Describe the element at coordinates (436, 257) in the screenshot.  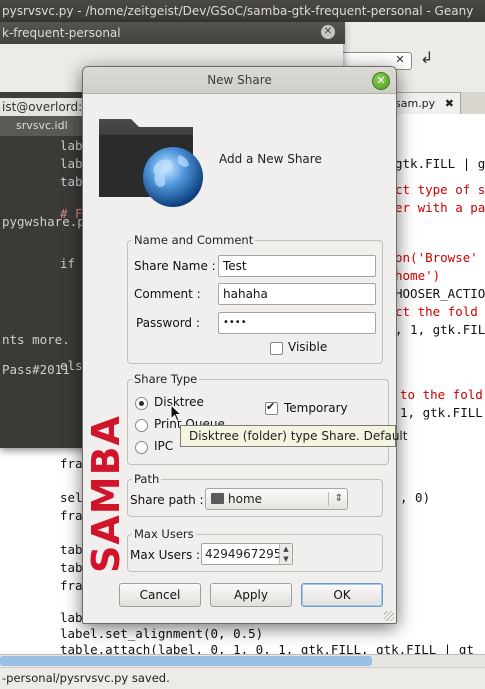
I see `code-line: on('Browse'` at that location.